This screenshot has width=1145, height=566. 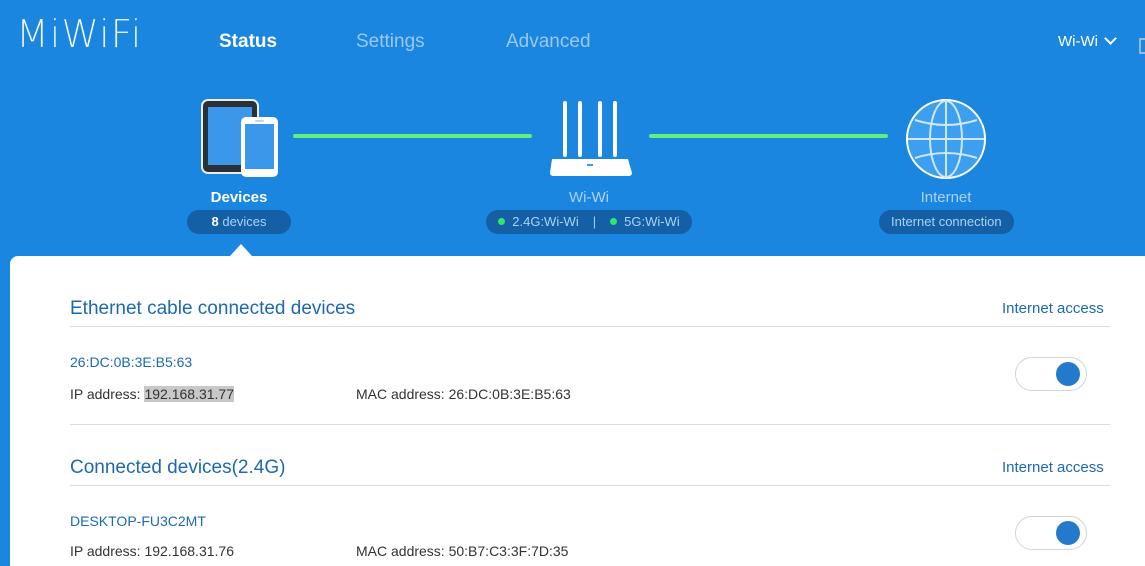 I want to click on router-internet-link, so click(x=768, y=136).